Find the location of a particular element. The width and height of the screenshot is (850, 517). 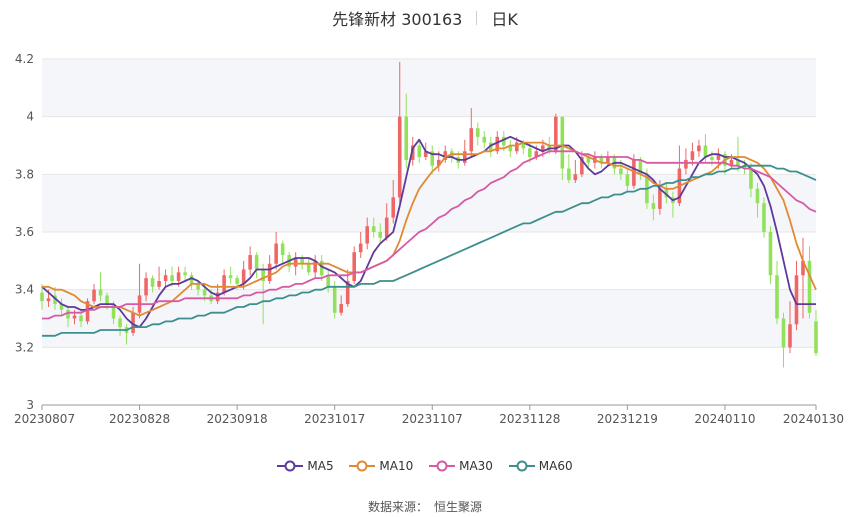

x-tick-label: 20240110 is located at coordinates (724, 419).